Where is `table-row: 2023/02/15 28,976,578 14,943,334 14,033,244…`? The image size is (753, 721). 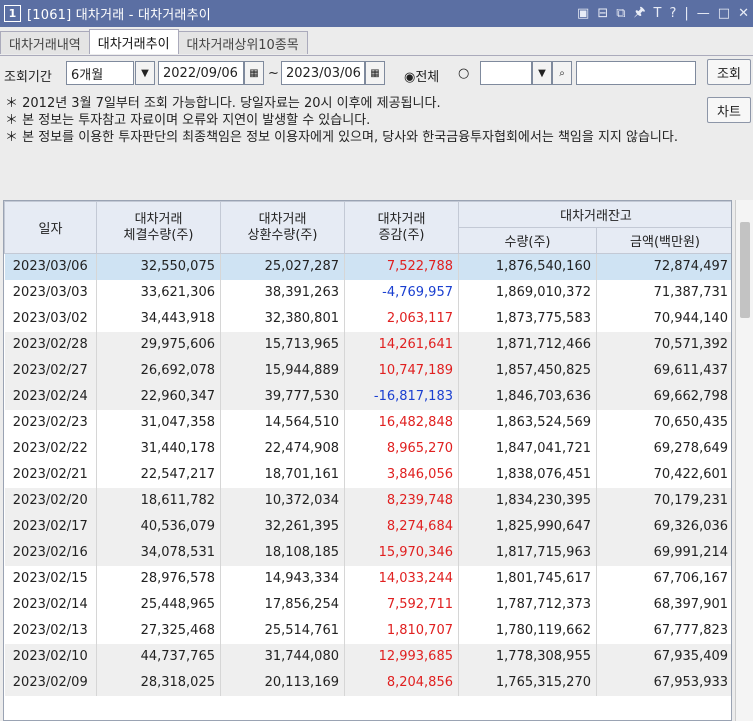
table-row: 2023/02/15 28,976,578 14,943,334 14,033,244… is located at coordinates (367, 578).